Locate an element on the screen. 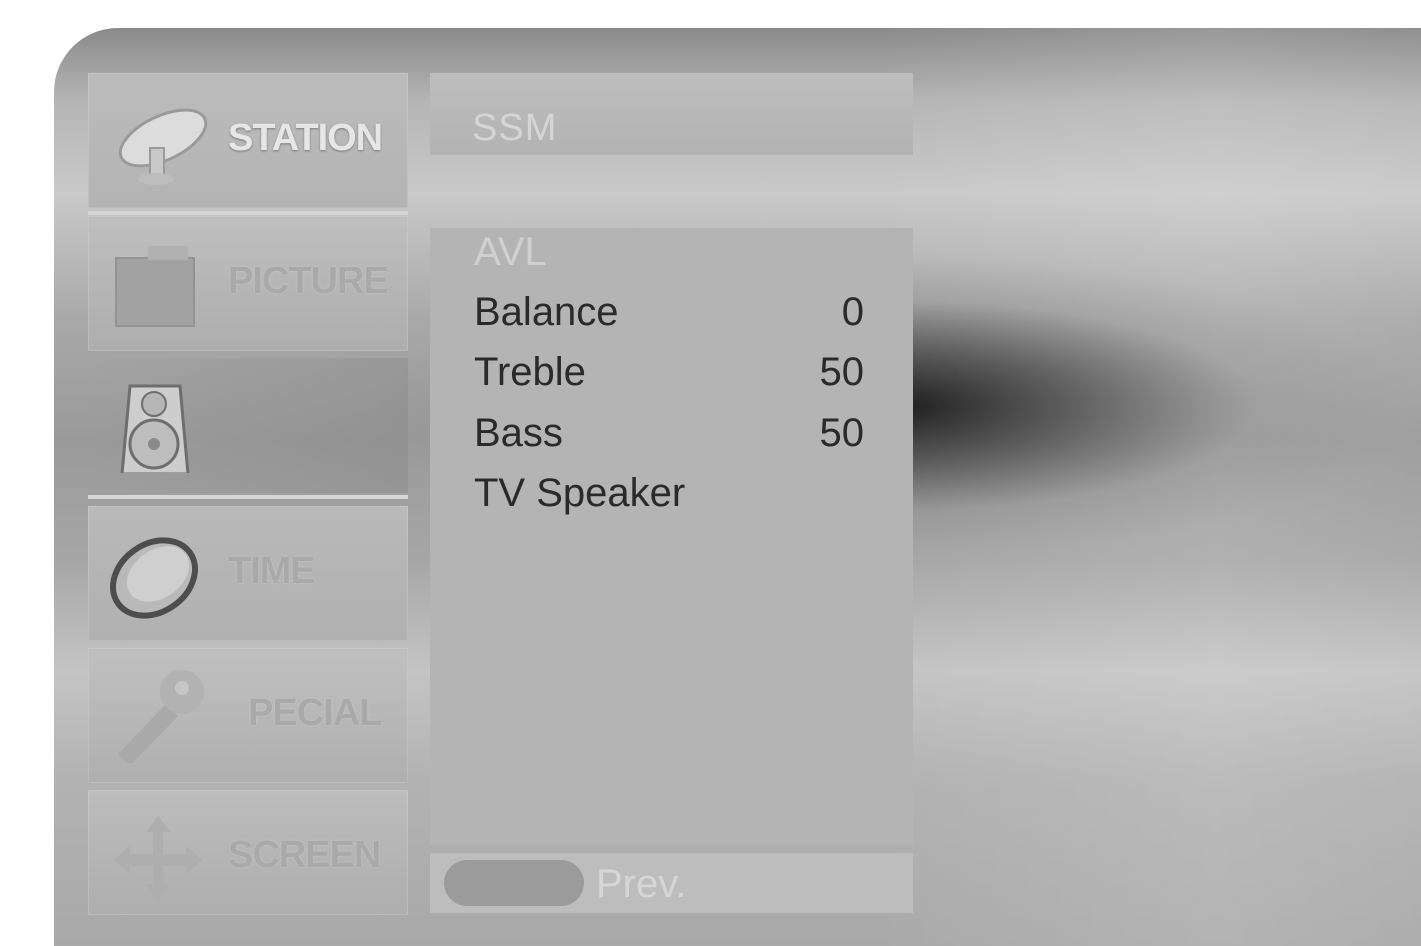  menu-category-label: TIME is located at coordinates (272, 571).